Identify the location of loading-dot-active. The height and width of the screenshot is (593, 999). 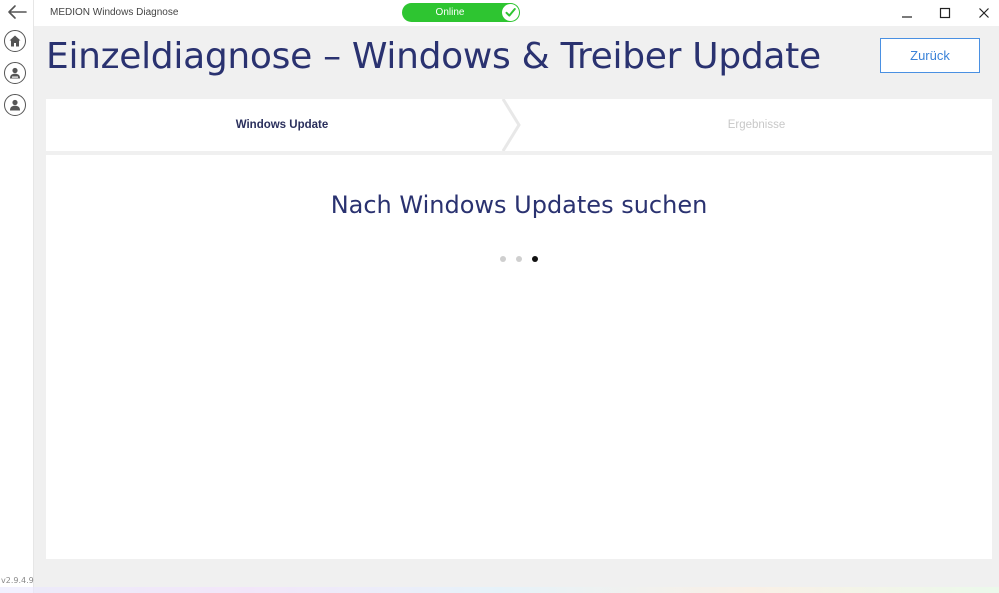
(535, 259).